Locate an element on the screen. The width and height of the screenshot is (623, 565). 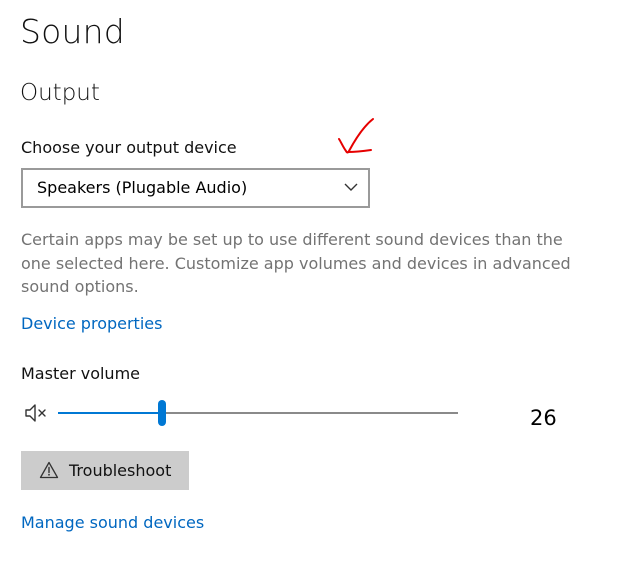
troubleshoot-button: Troubleshoot is located at coordinates (105, 470).